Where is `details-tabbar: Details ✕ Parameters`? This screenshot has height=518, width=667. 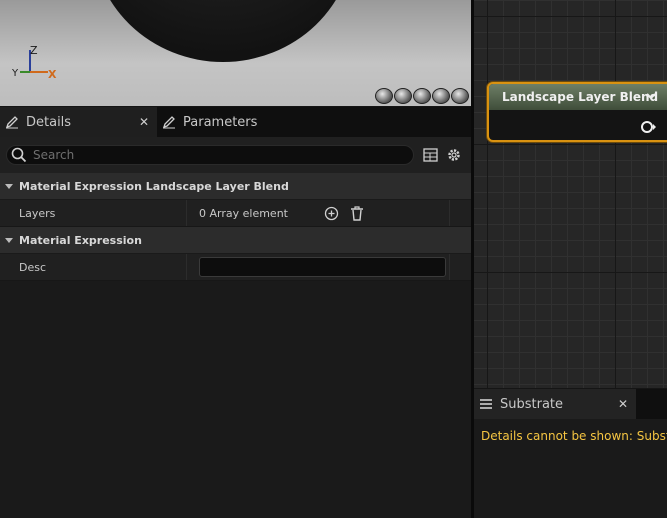
details-tabbar: Details ✕ Parameters is located at coordinates (235, 122).